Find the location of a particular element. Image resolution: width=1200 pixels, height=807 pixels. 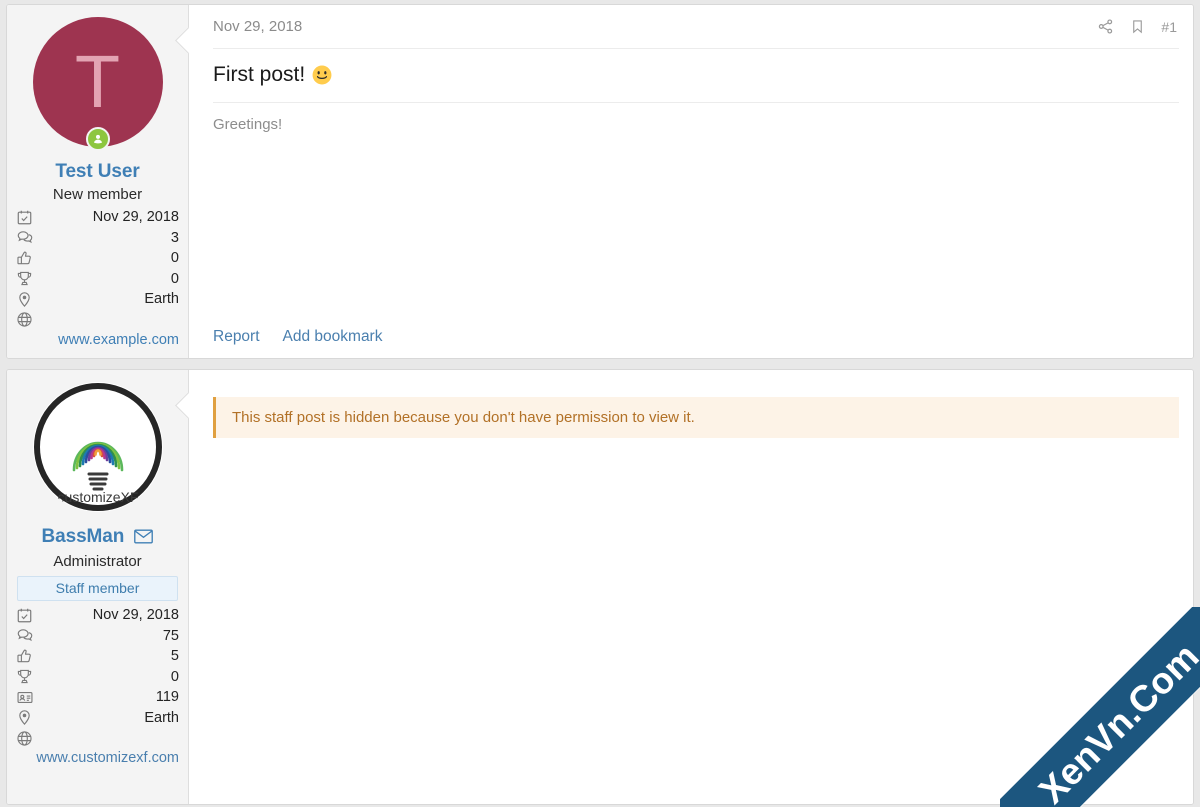

avatar: customizeXF is located at coordinates (97, 447).